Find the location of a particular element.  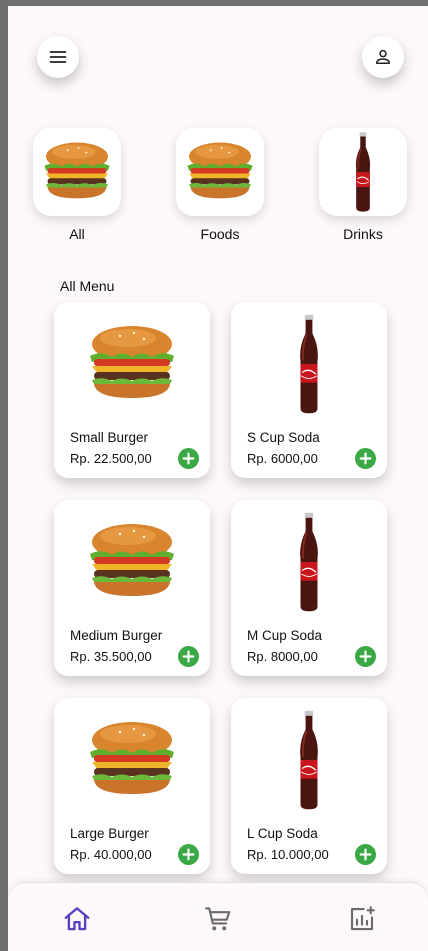

menu-button is located at coordinates (58, 57).